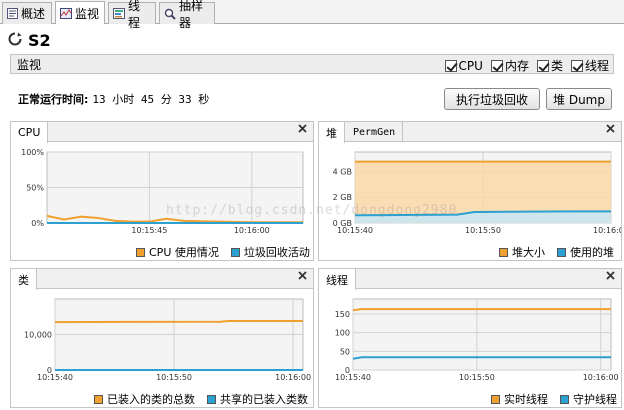 This screenshot has width=624, height=410. What do you see at coordinates (477, 193) in the screenshot?
I see `heap-chart: 10:15:4010:15:5010:16:000 GB2 GB4 GB` at bounding box center [477, 193].